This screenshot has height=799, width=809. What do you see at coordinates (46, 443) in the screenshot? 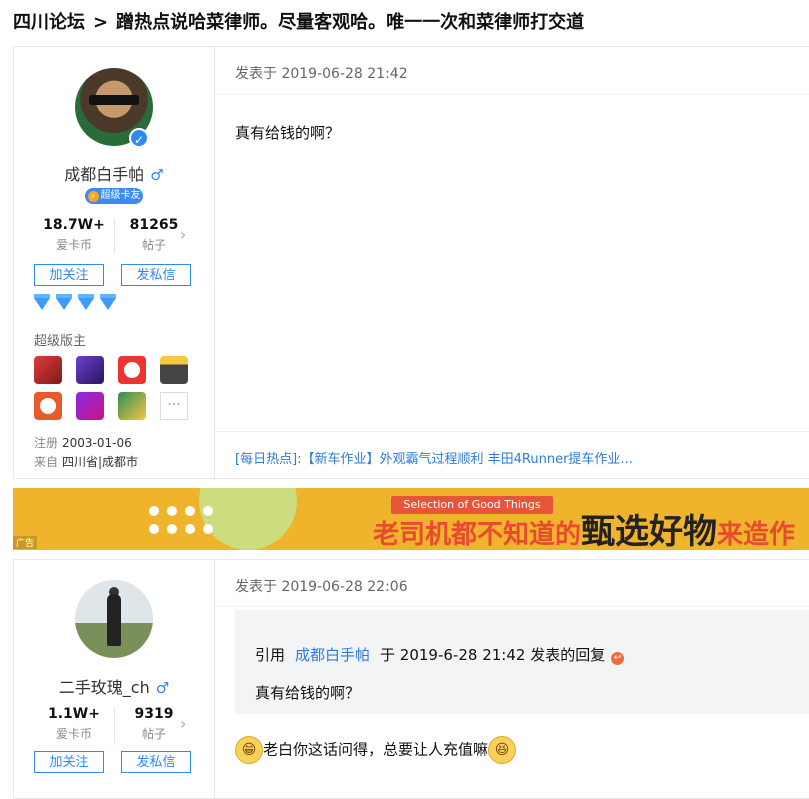
I see `register-label: 注册` at bounding box center [46, 443].